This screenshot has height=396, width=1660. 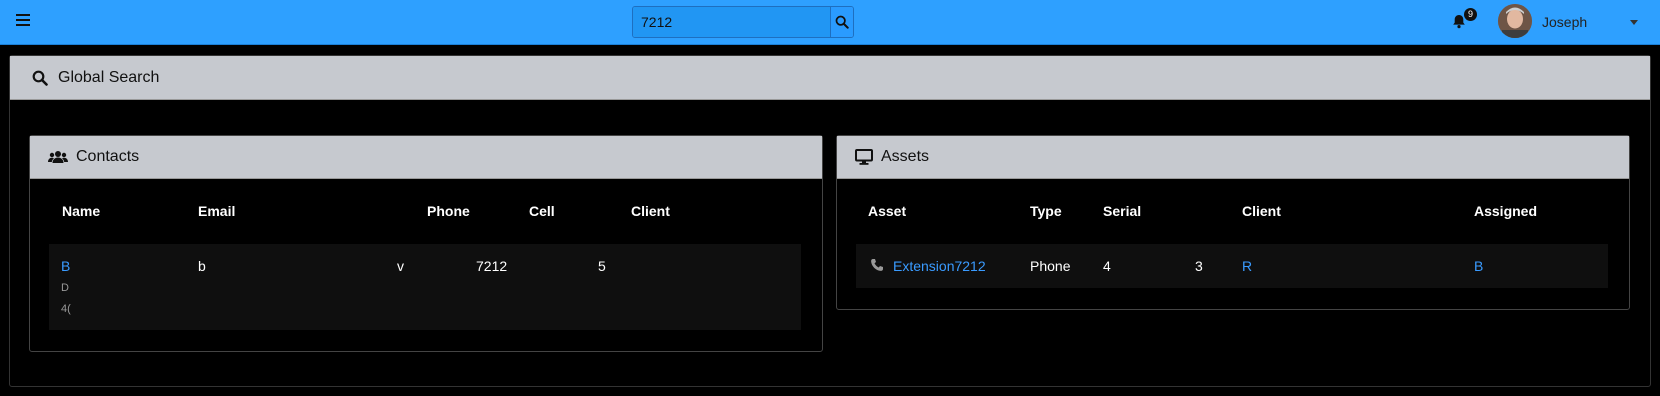 I want to click on desktop-icon, so click(x=864, y=157).